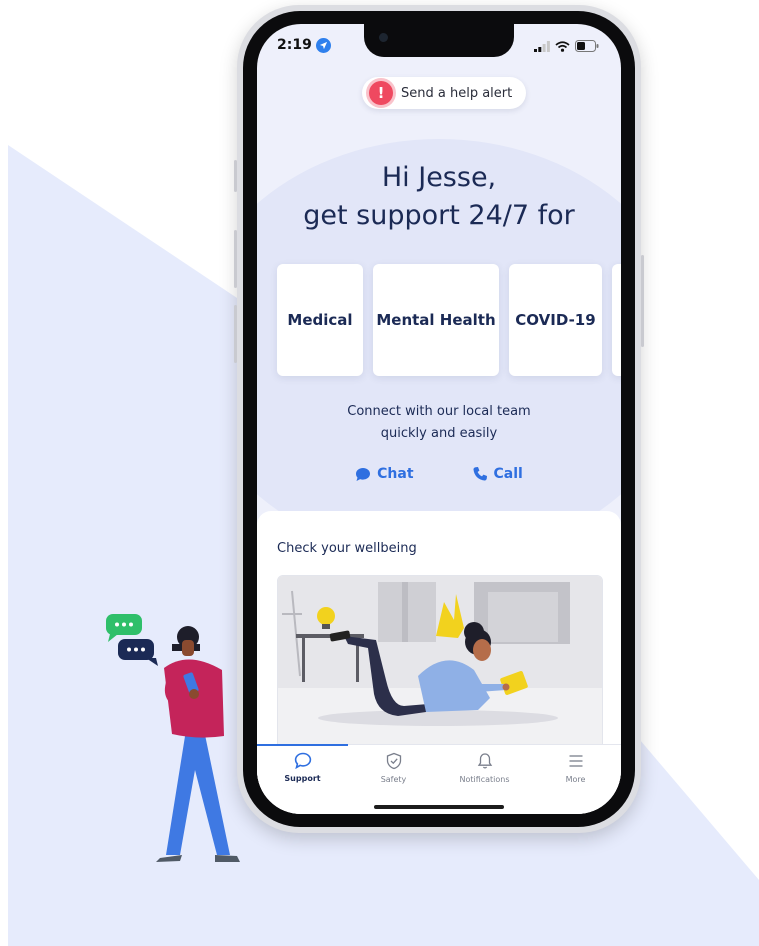 The height and width of the screenshot is (946, 759). What do you see at coordinates (480, 474) in the screenshot?
I see `phone-icon` at bounding box center [480, 474].